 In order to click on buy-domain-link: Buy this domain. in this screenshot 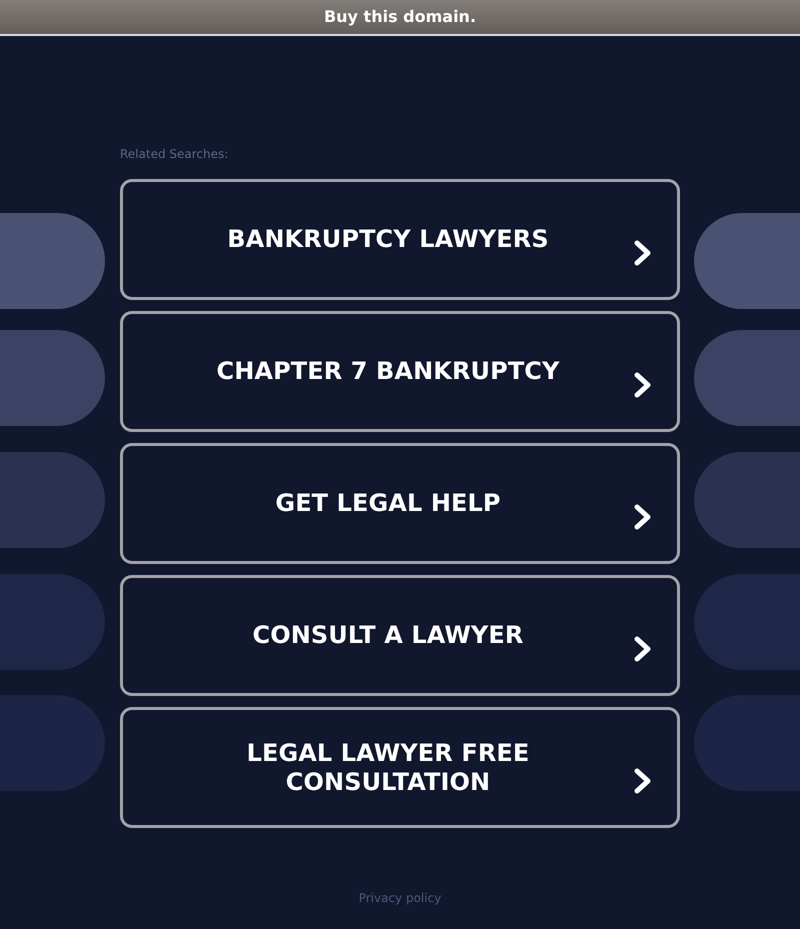, I will do `click(400, 17)`.